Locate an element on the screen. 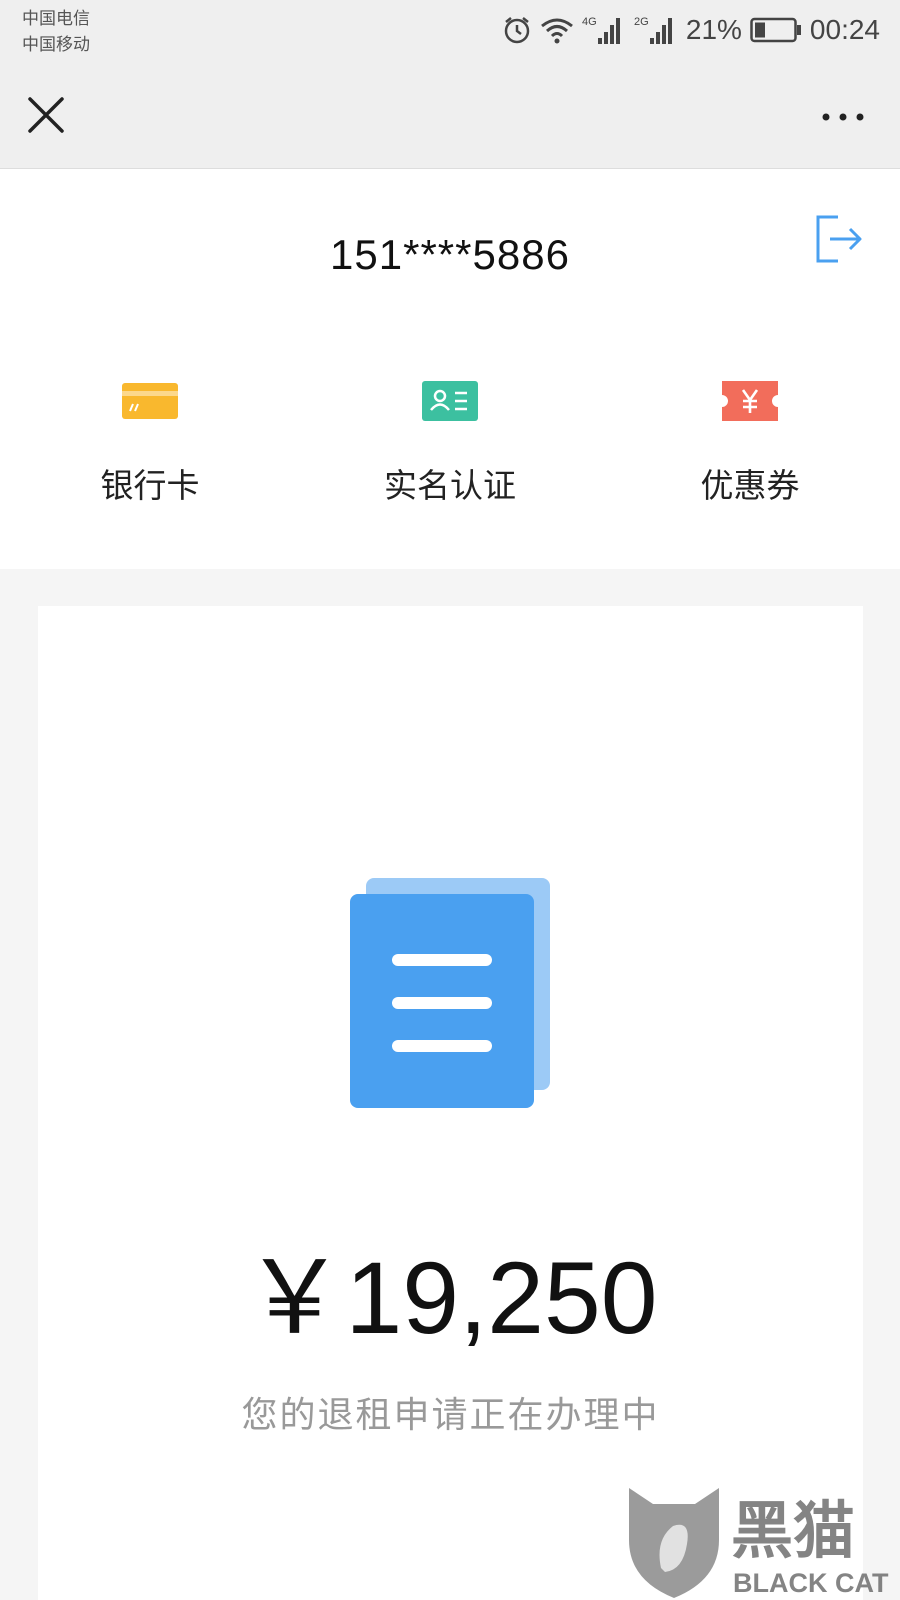  quick-action-label: 优惠券 is located at coordinates (750, 485).